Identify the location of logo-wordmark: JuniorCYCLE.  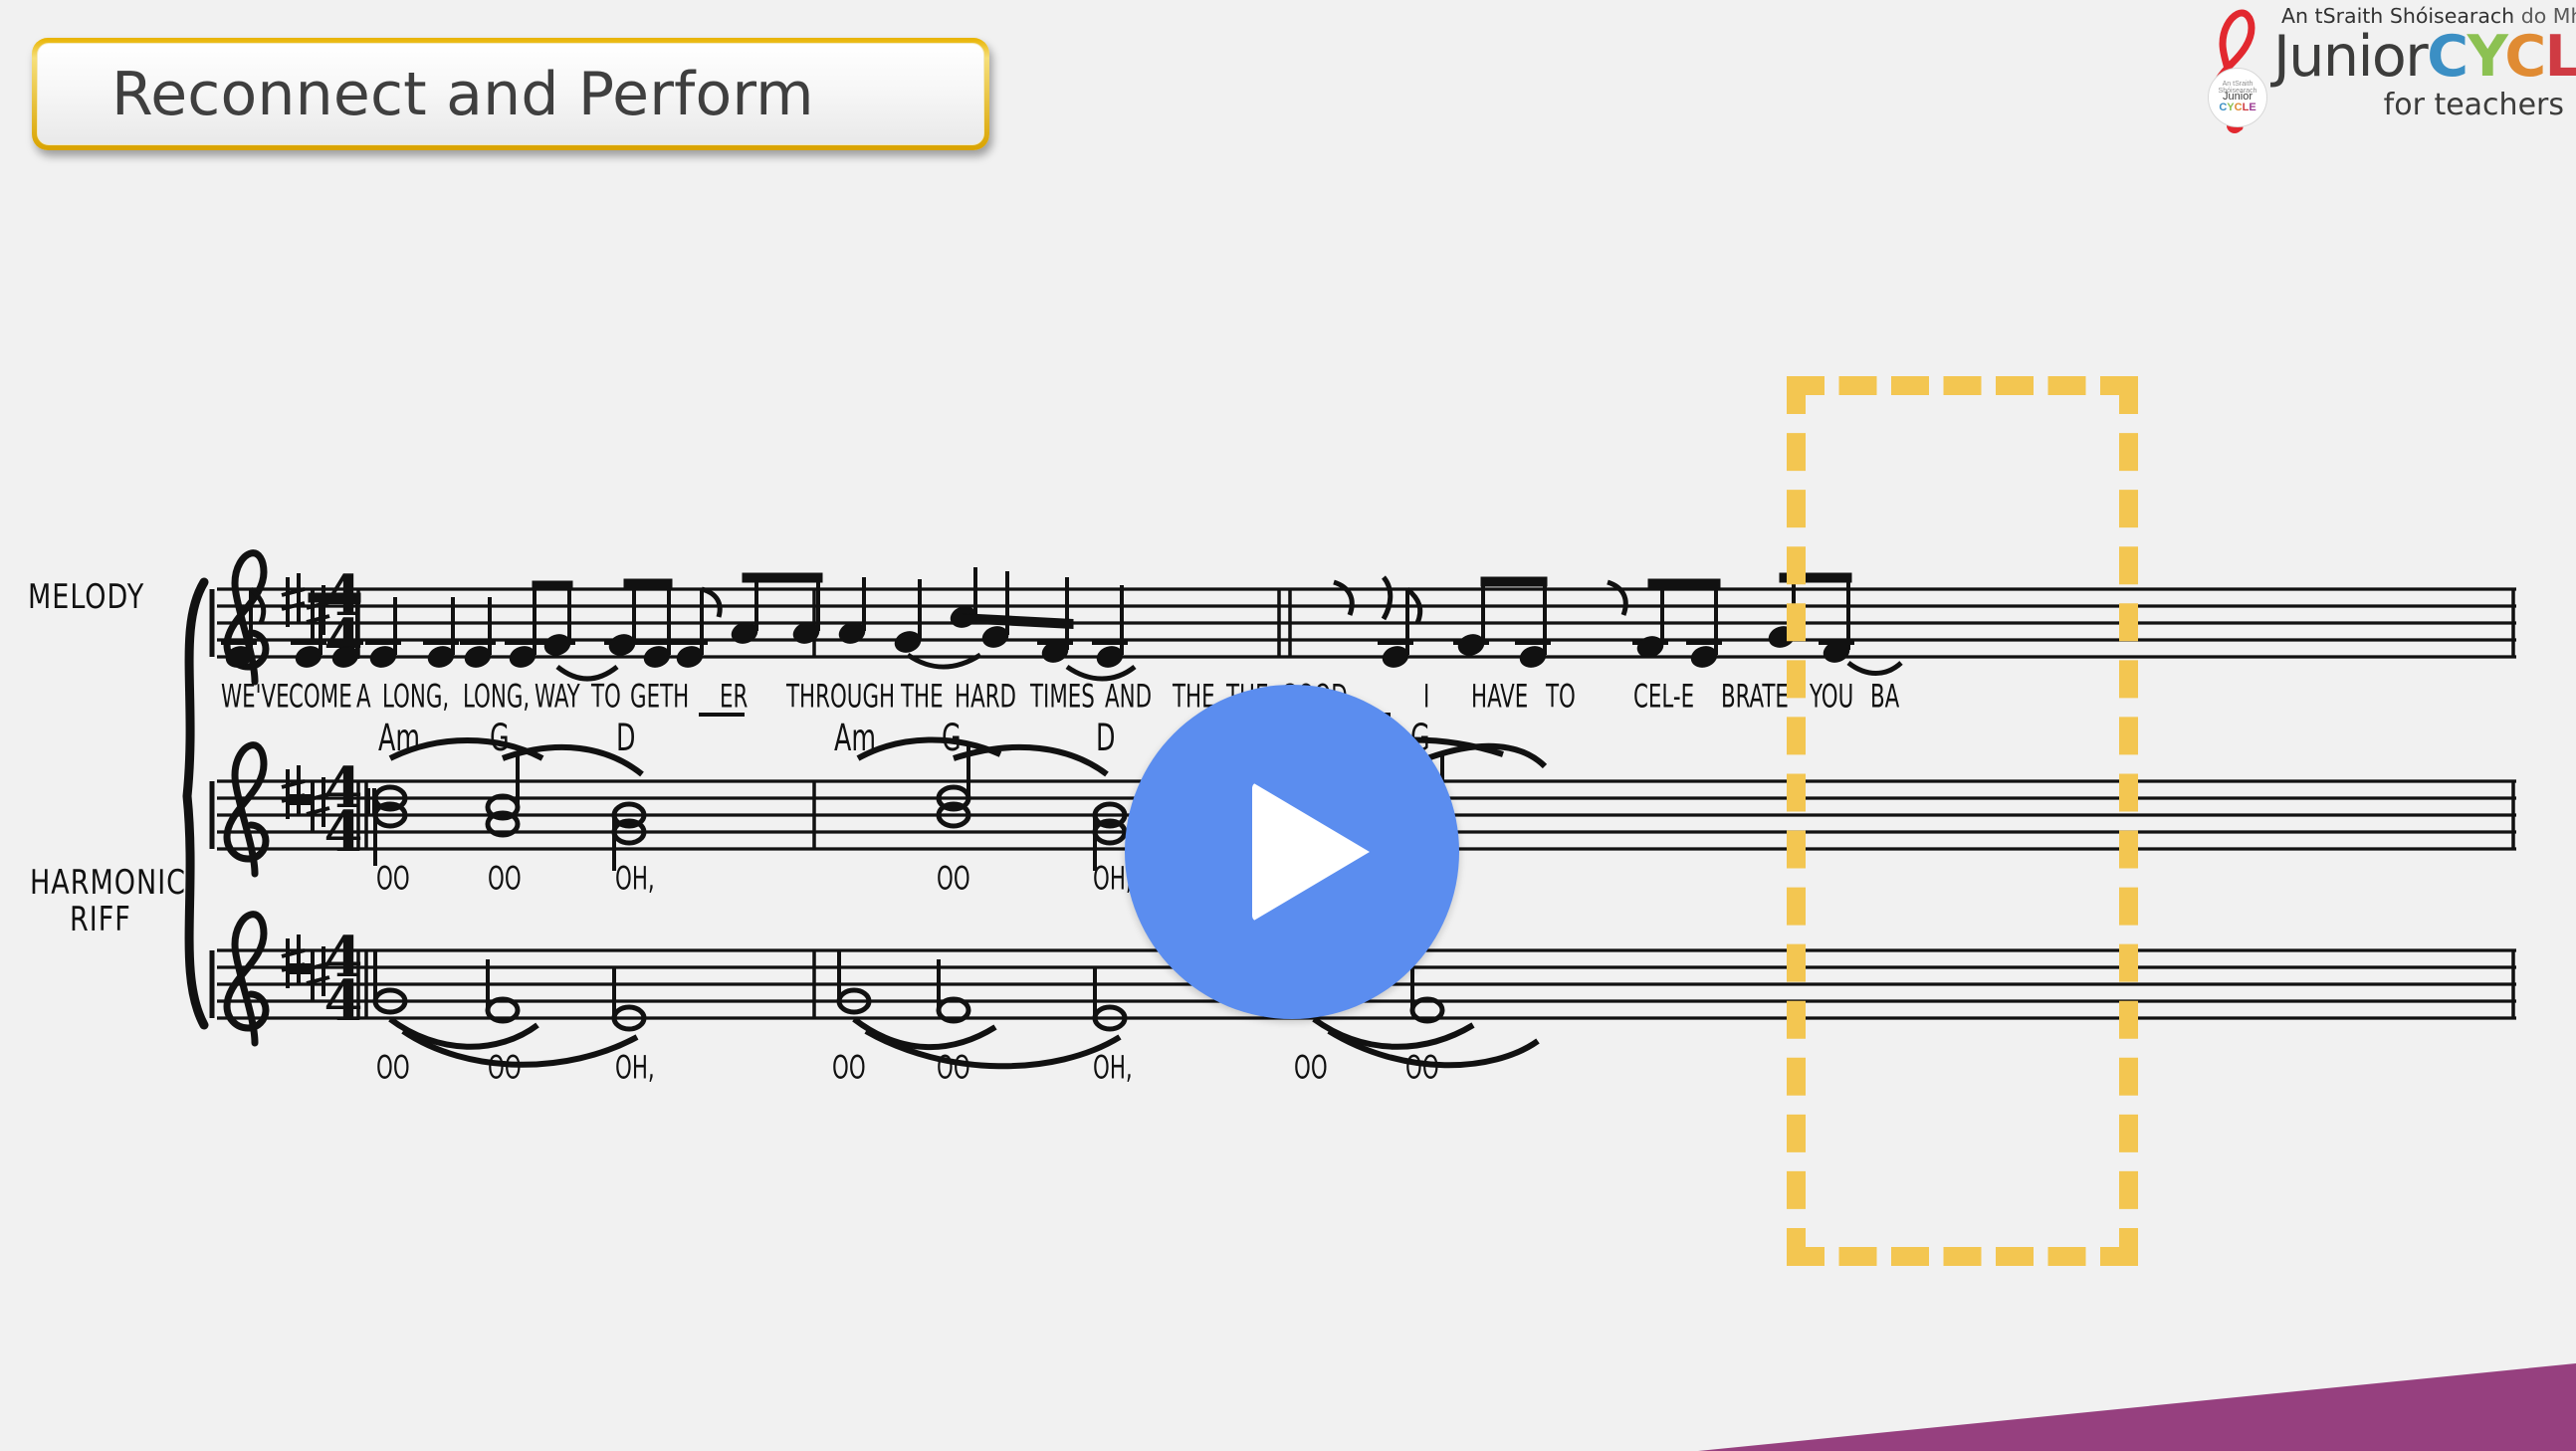
(2424, 57).